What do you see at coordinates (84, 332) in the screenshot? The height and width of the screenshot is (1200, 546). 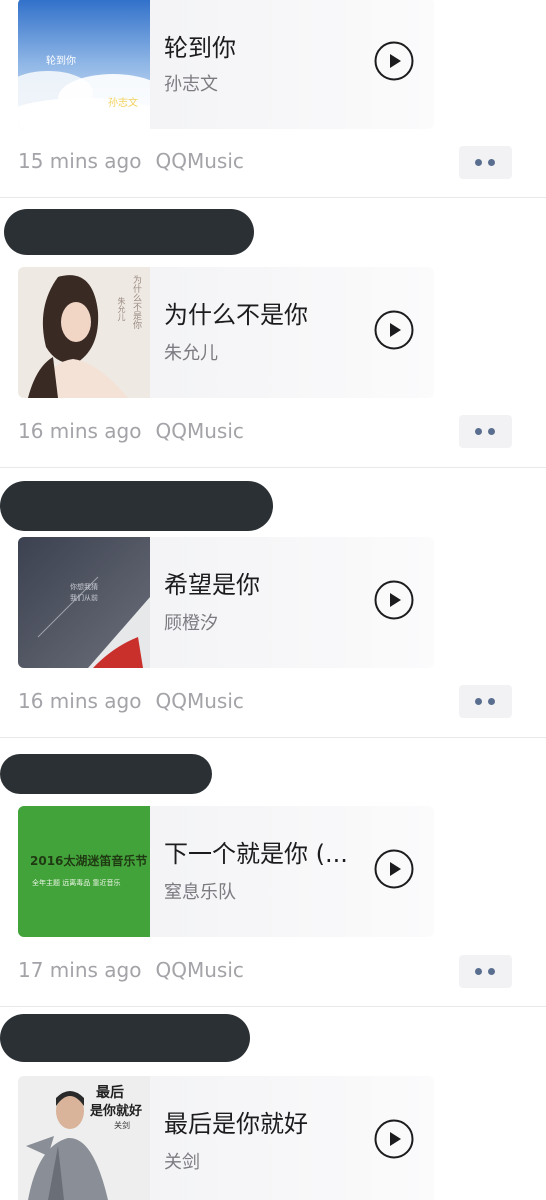 I see `album-cover: 为什么不是你 朱允儿` at bounding box center [84, 332].